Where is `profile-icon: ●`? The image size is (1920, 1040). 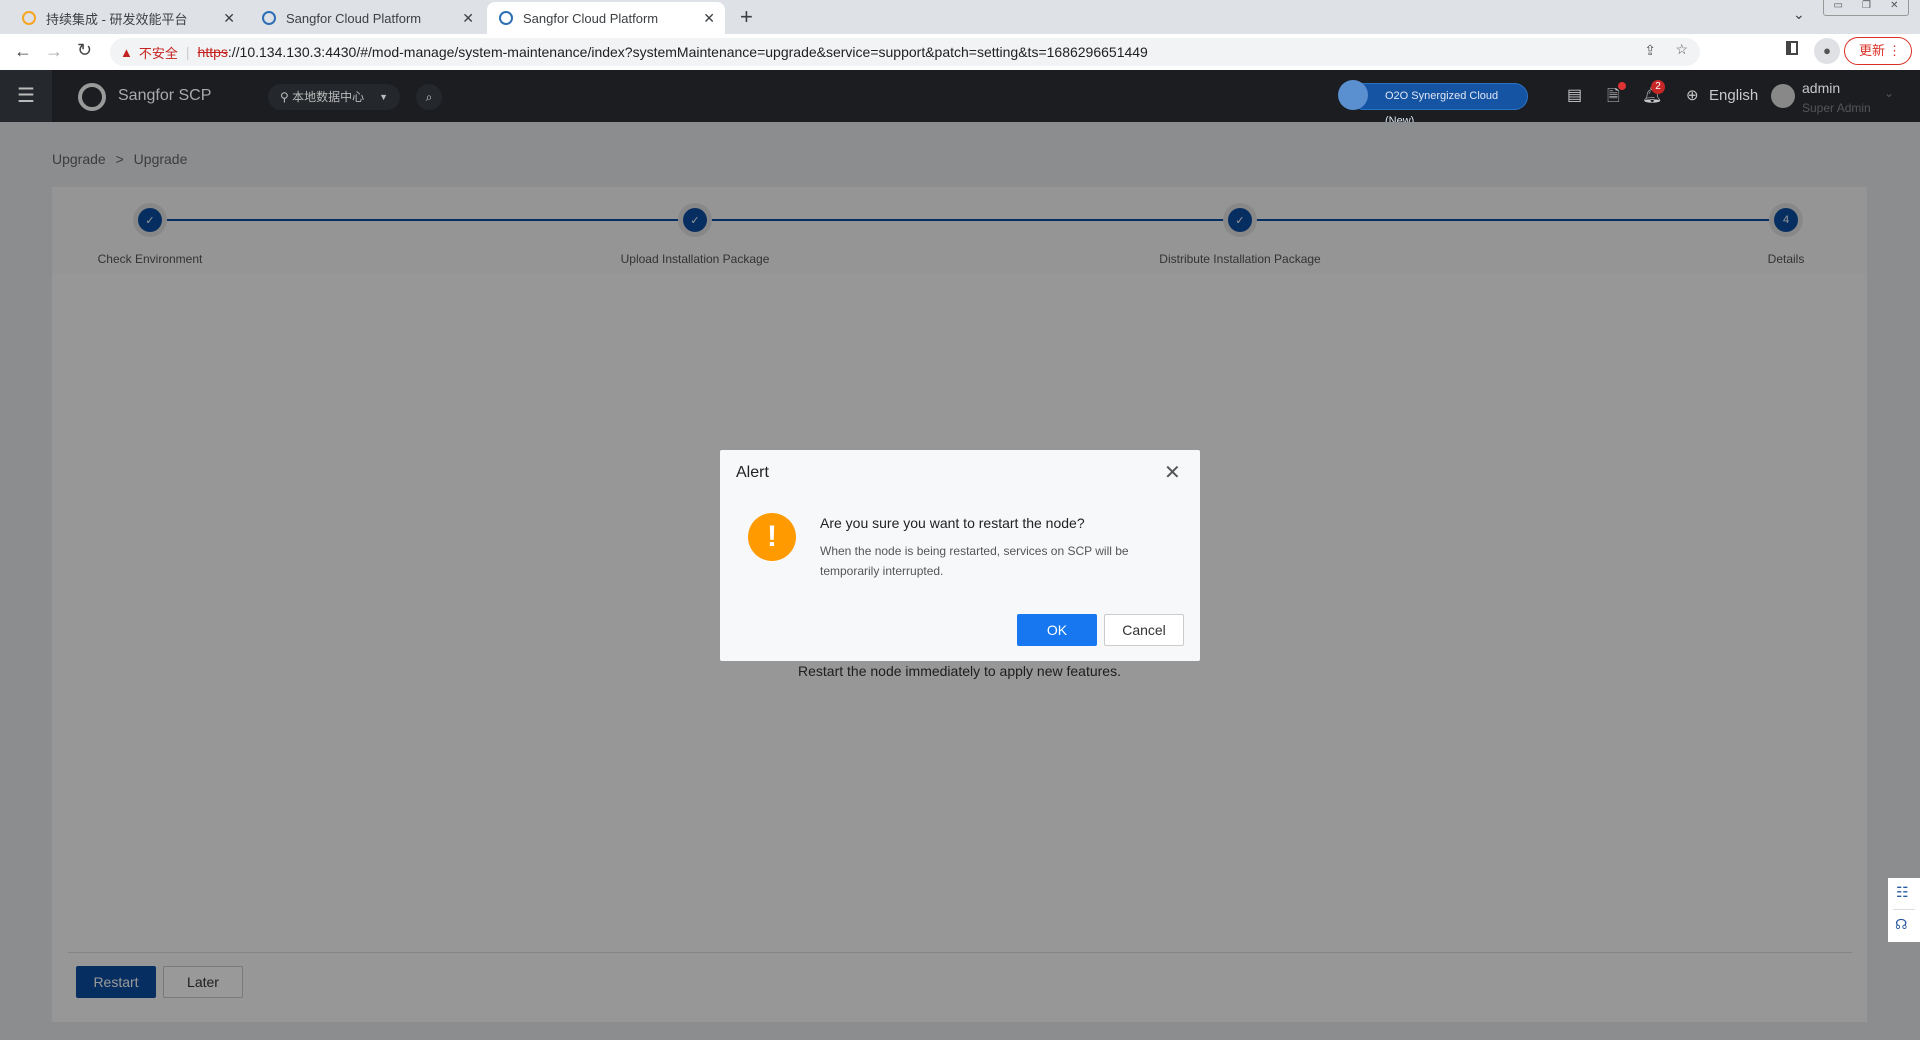 profile-icon: ● is located at coordinates (1827, 51).